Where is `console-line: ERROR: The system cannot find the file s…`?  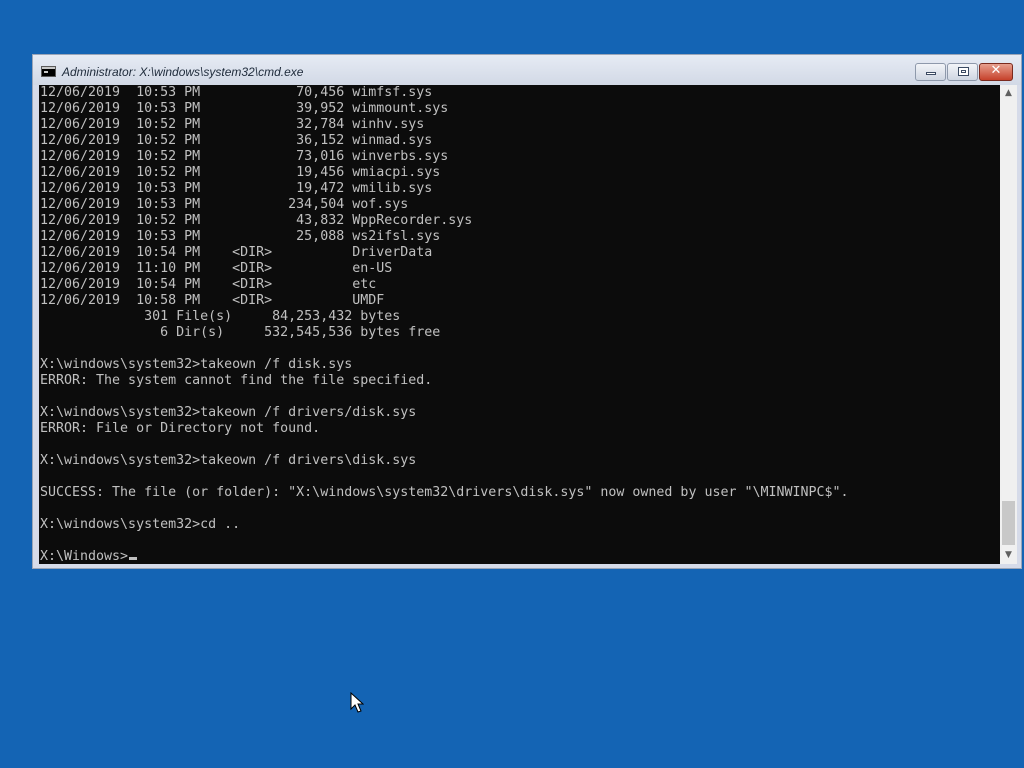 console-line: ERROR: The system cannot find the file s… is located at coordinates (236, 380).